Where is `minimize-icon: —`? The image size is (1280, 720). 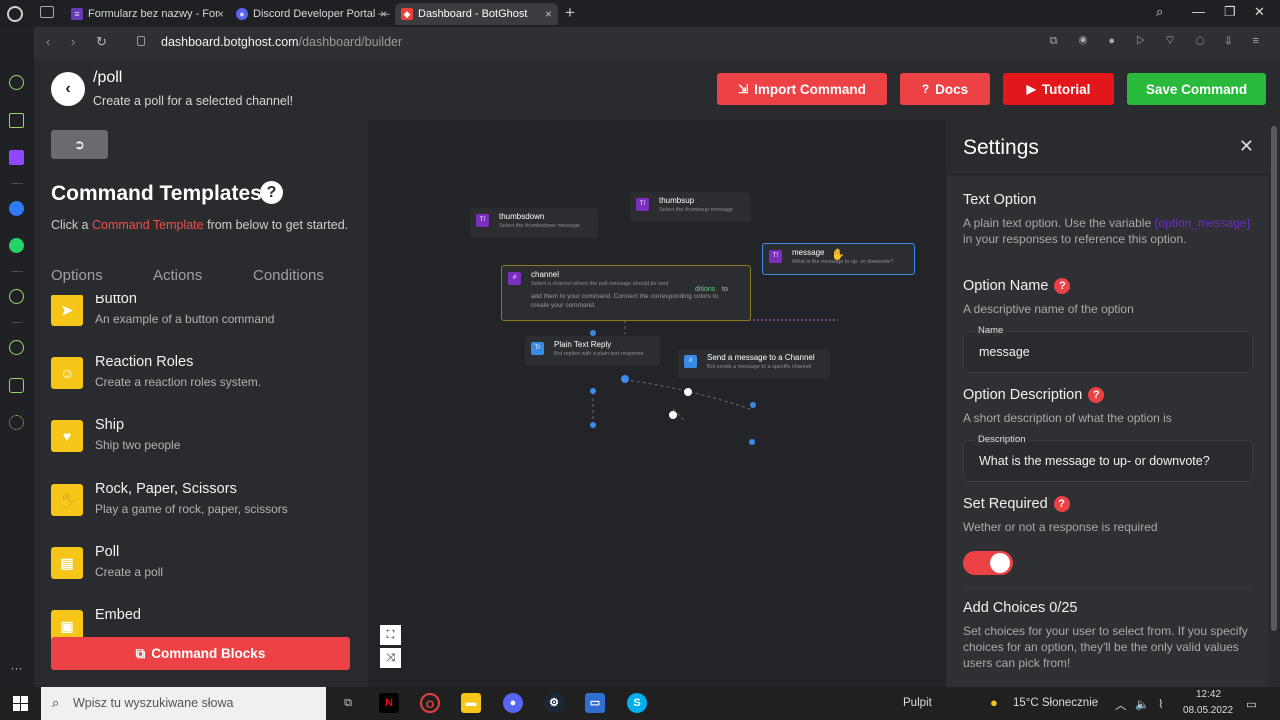
minimize-icon: — is located at coordinates (1198, 11).